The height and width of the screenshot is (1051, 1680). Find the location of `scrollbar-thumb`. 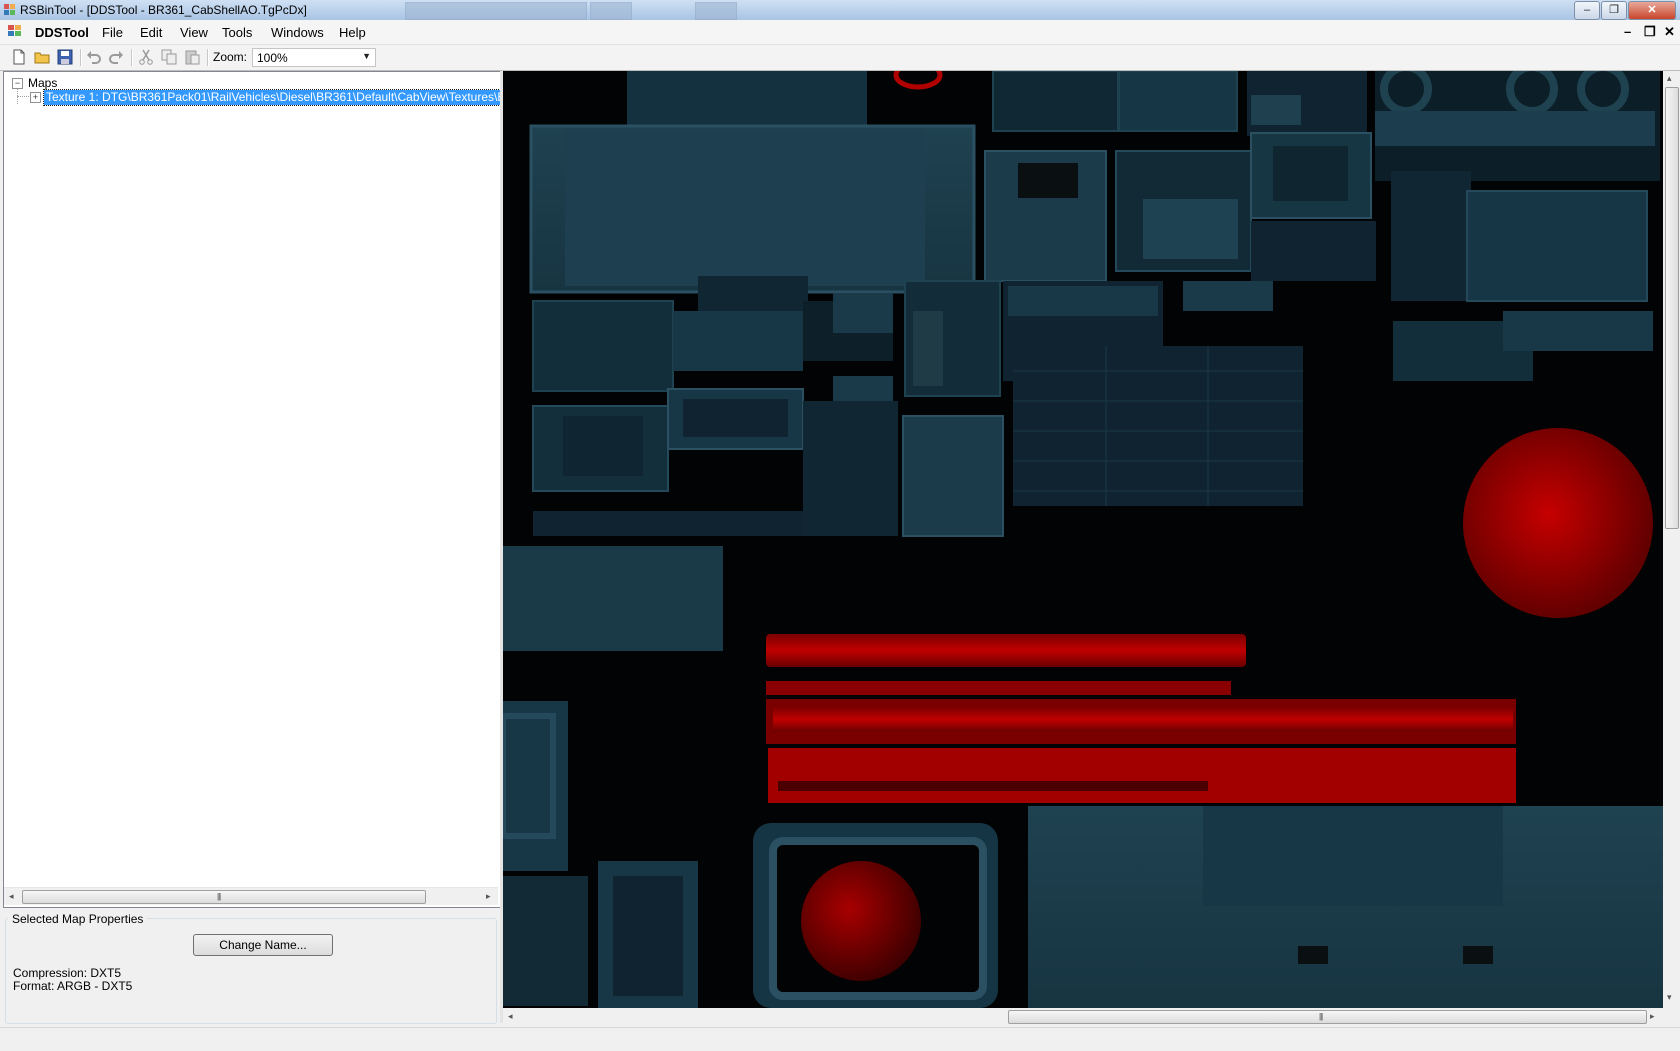

scrollbar-thumb is located at coordinates (1672, 308).